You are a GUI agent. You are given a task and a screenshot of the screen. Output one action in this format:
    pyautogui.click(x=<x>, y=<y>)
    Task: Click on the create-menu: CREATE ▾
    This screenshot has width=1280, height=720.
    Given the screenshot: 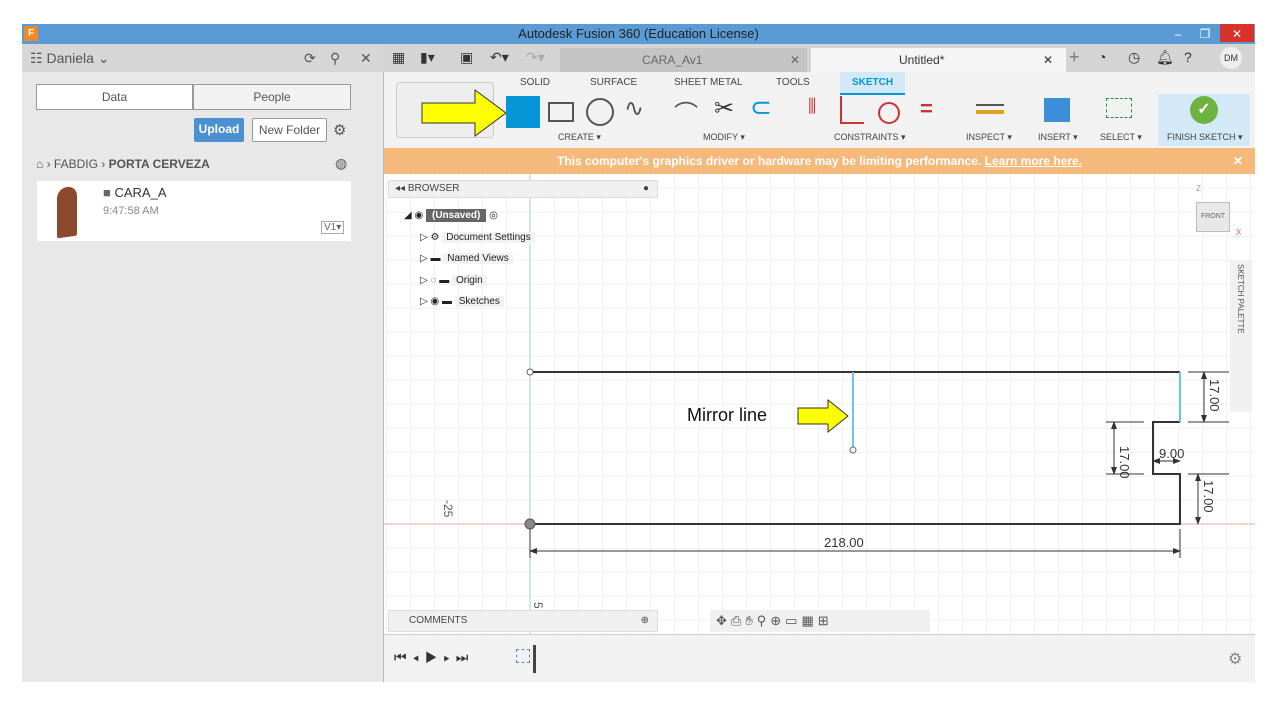 What is the action you would take?
    pyautogui.click(x=579, y=137)
    